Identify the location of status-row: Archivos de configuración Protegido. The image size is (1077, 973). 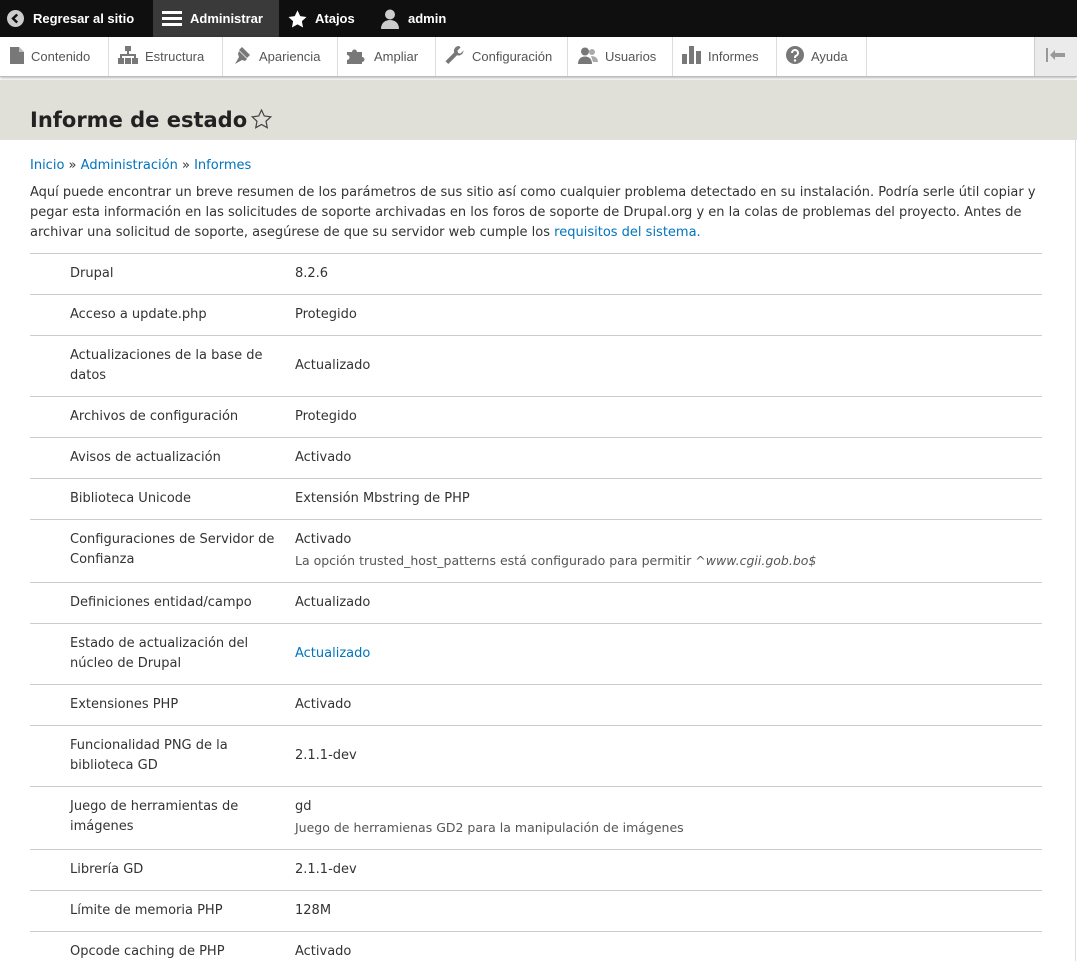
(536, 417).